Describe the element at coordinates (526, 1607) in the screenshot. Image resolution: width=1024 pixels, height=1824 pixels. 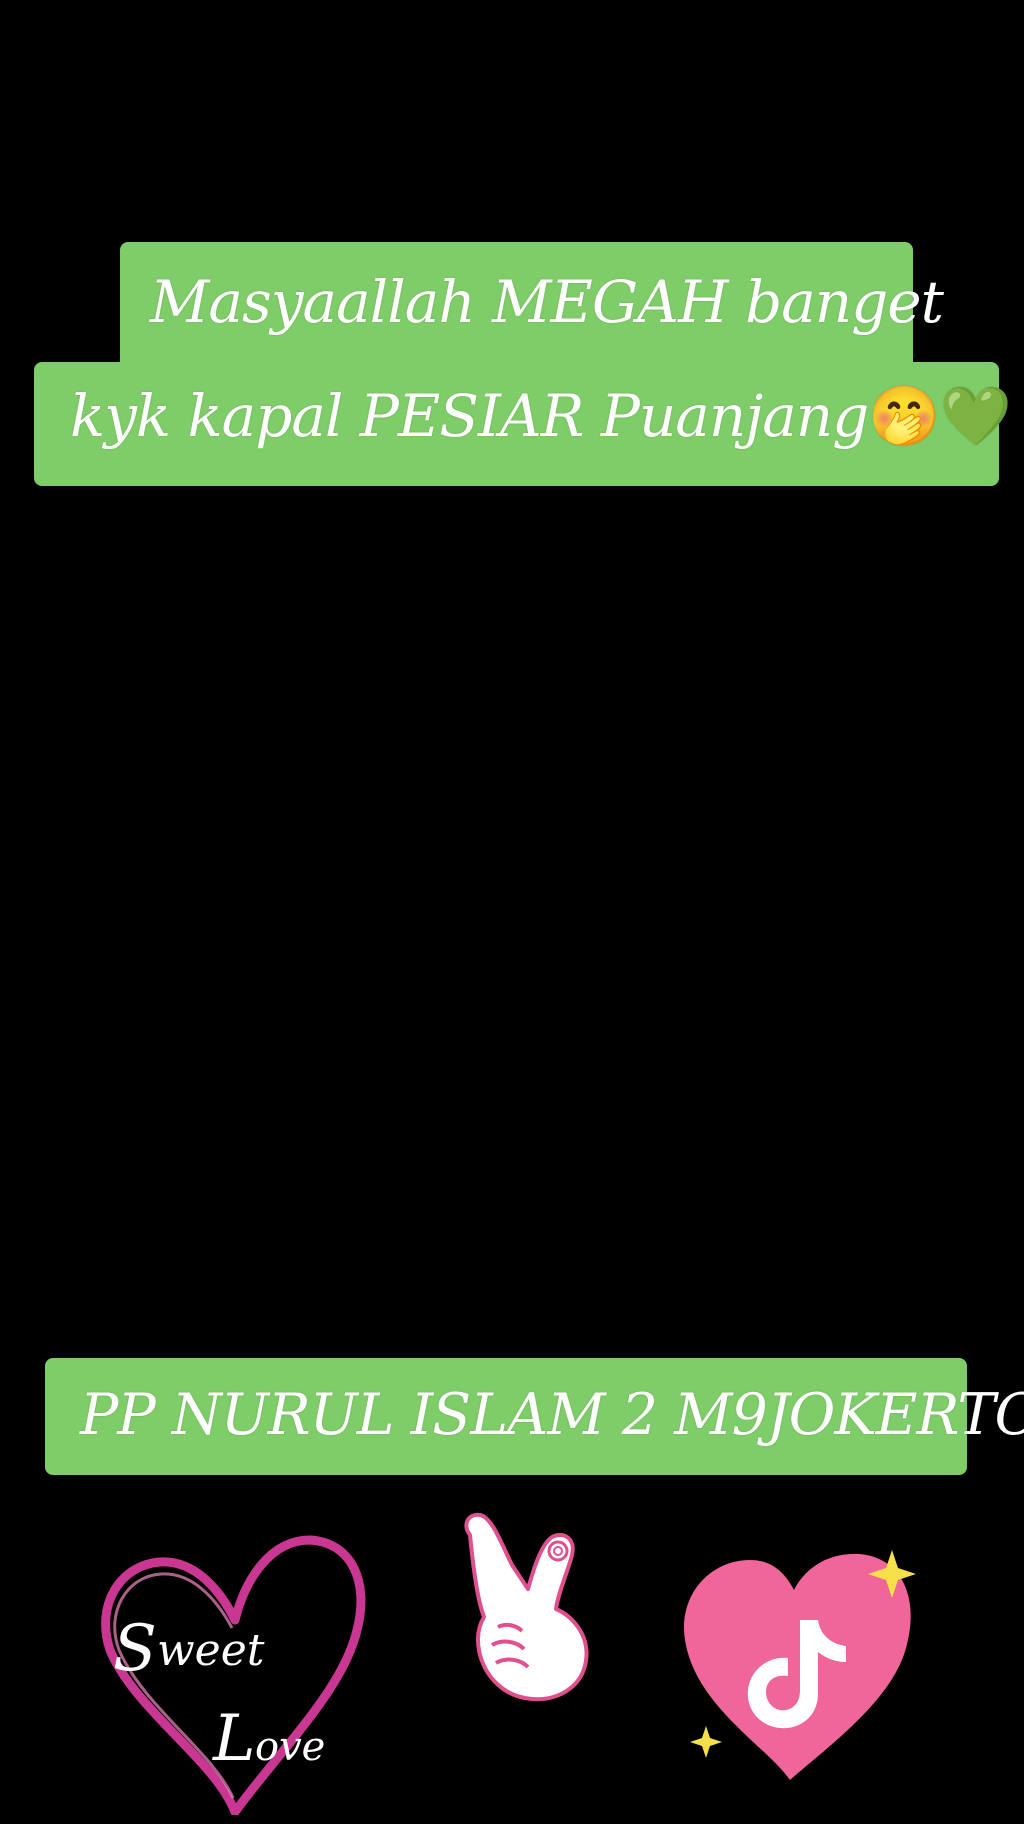
I see `finger-heart-icon` at that location.